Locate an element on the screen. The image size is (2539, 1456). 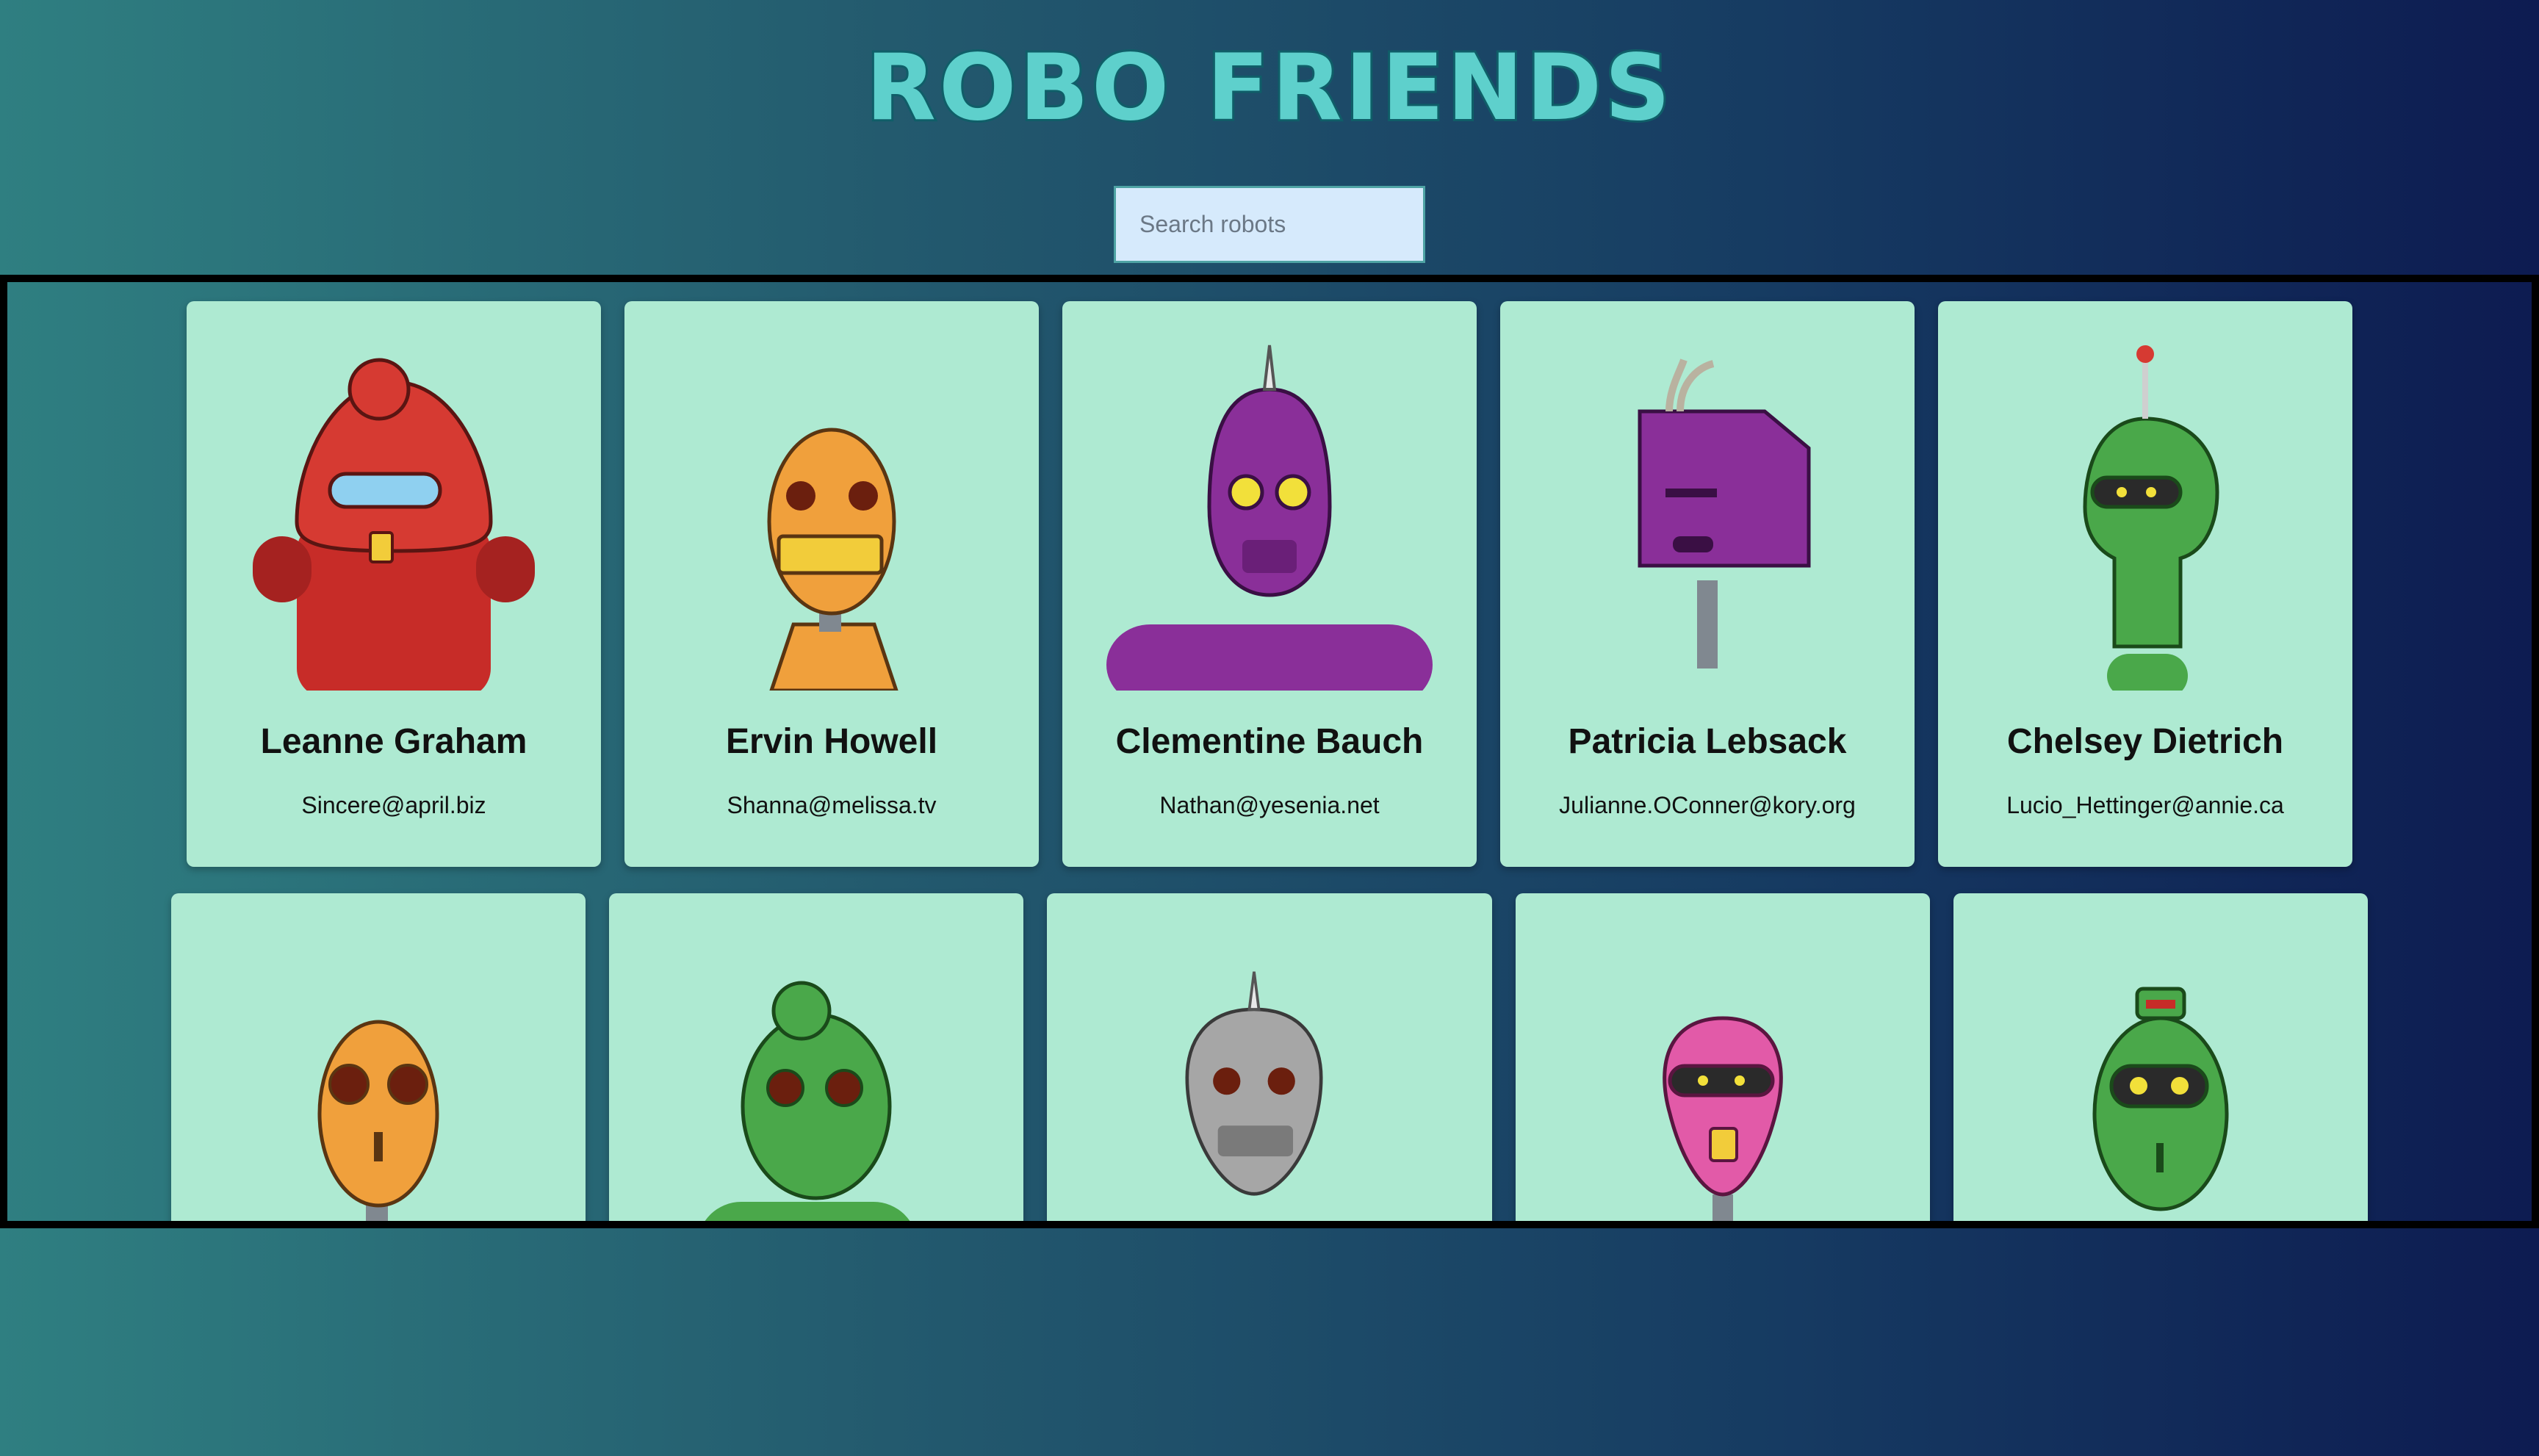
robot-name: Clementine Bauch is located at coordinates (1269, 741).